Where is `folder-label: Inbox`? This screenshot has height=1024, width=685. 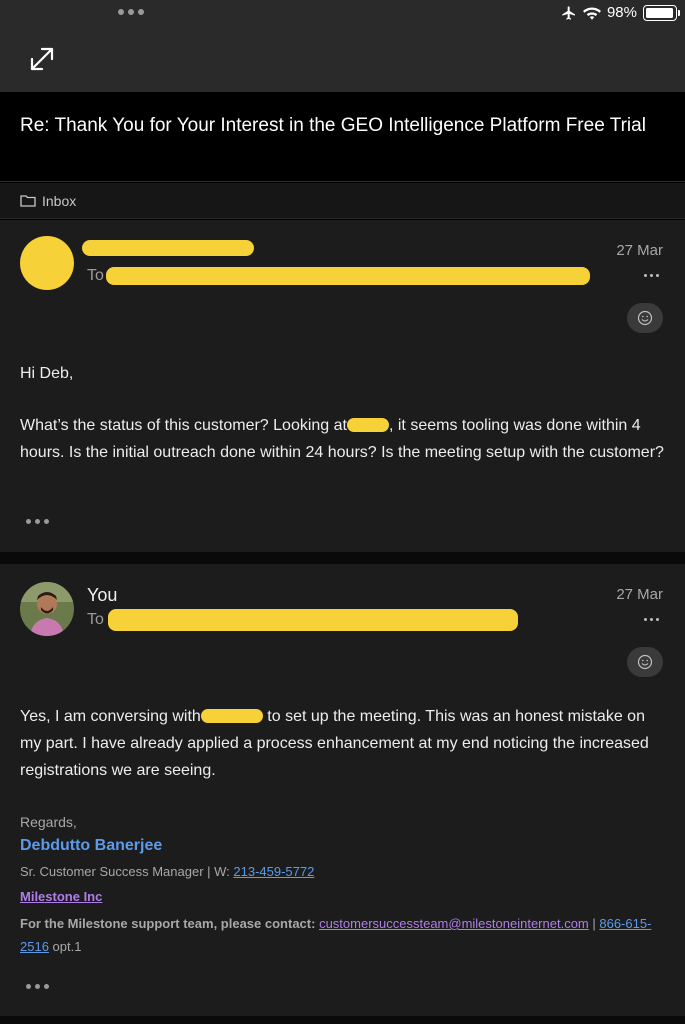
folder-label: Inbox is located at coordinates (59, 200).